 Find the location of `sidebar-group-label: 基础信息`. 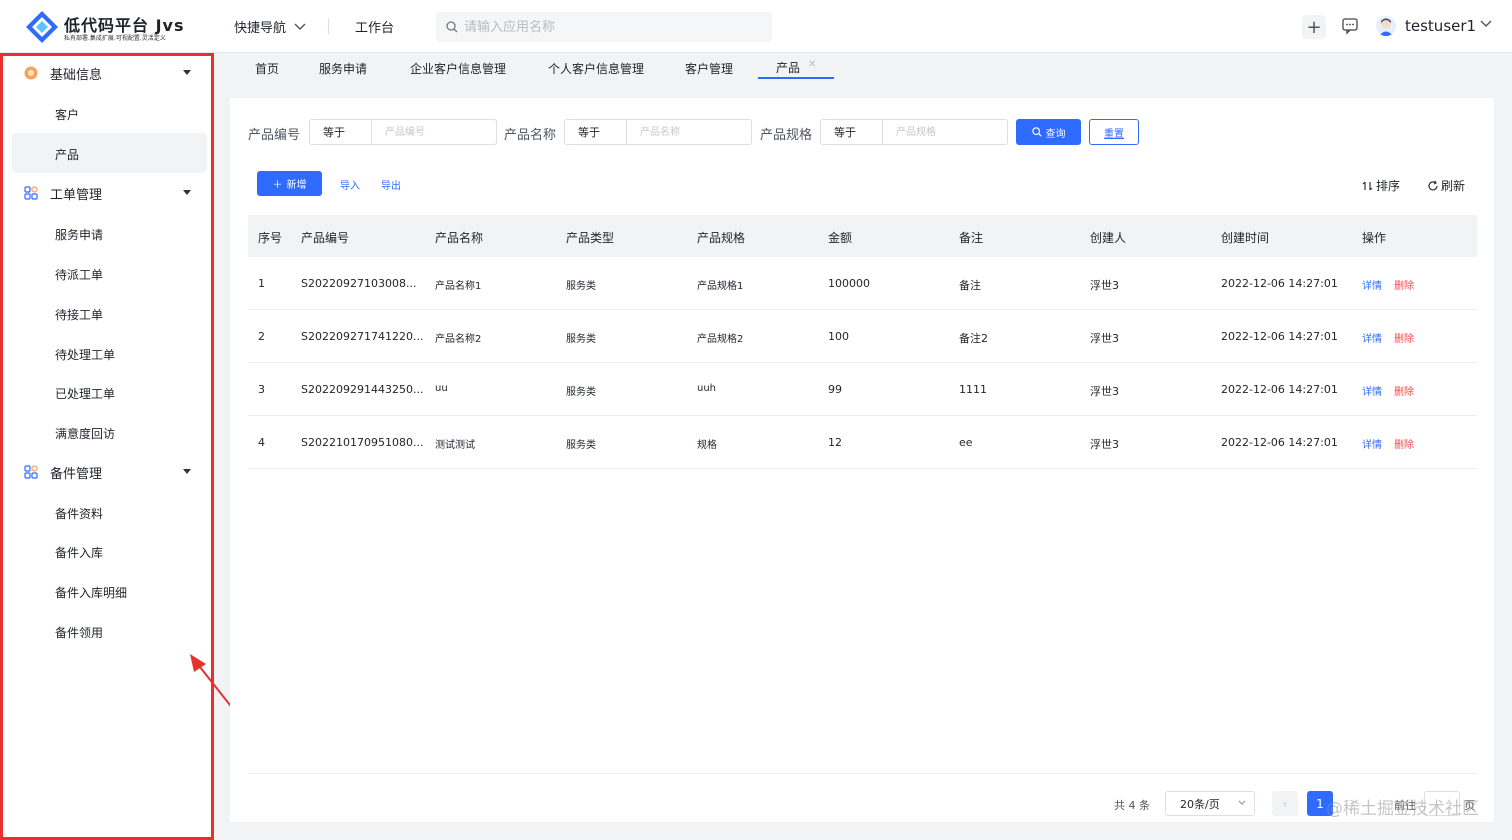

sidebar-group-label: 基础信息 is located at coordinates (76, 75).